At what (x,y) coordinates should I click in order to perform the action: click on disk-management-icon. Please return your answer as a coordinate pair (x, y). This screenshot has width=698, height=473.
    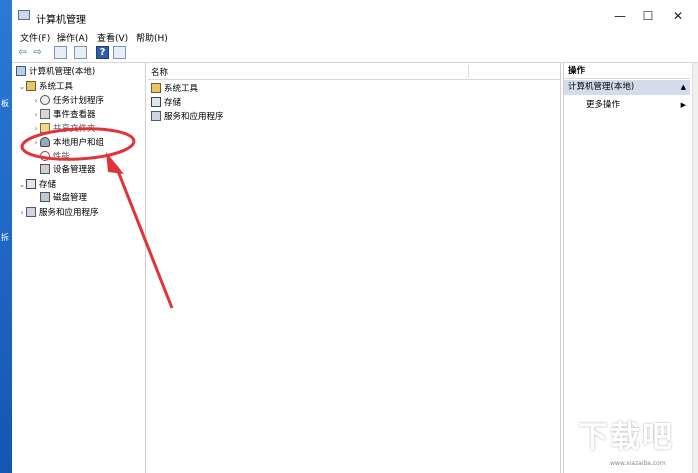
    Looking at the image, I should click on (45, 197).